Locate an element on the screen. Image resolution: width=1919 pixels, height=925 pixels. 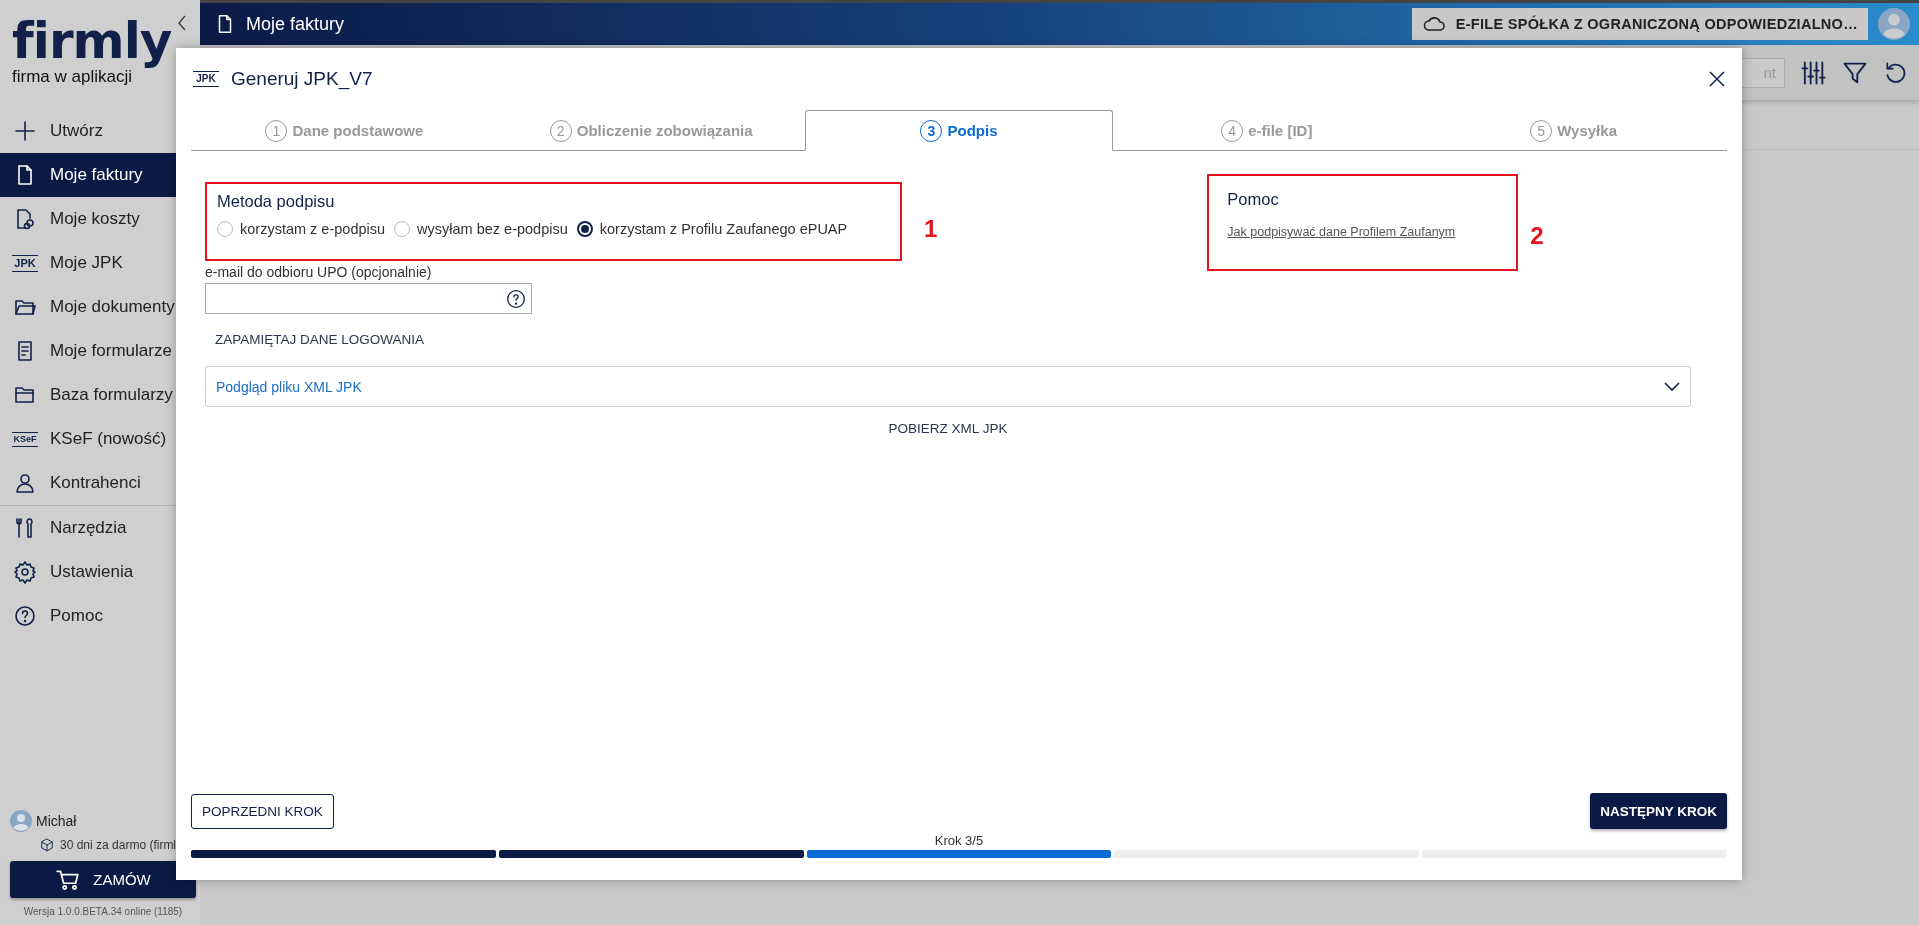
download-xml-button: POBIERZ XML JPK is located at coordinates (948, 428).